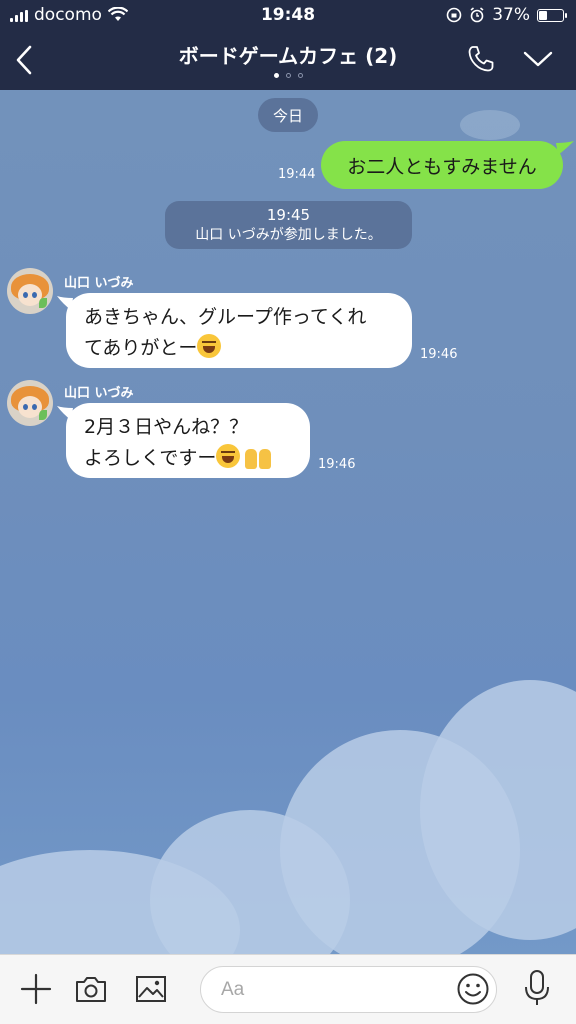 The width and height of the screenshot is (576, 1024). I want to click on message-input: Aa, so click(348, 989).